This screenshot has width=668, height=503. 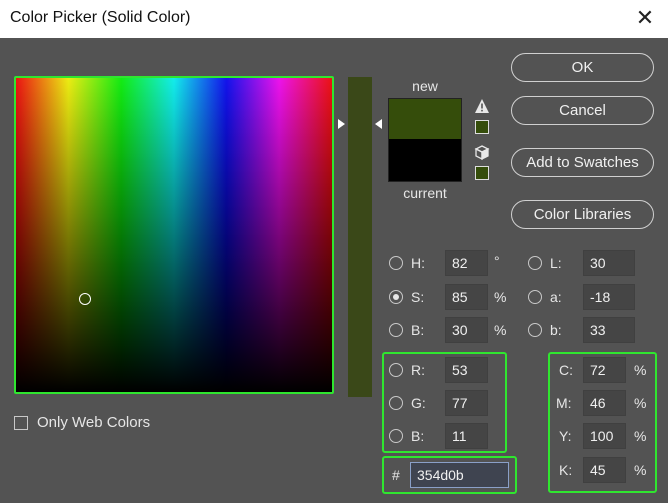 I want to click on hsb-b-input: 30, so click(x=466, y=330).